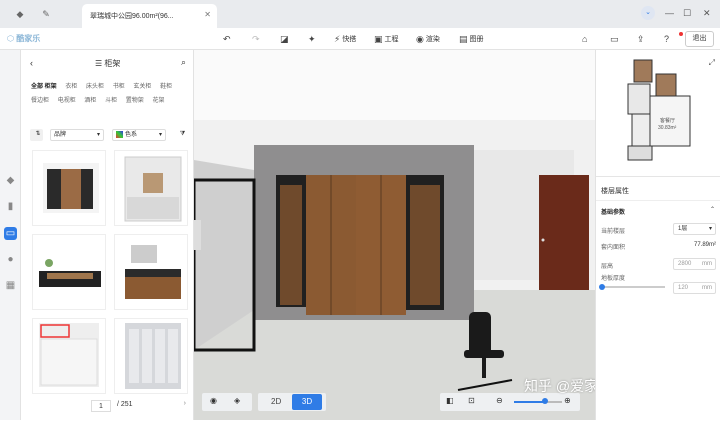 This screenshot has height=444, width=720. Describe the element at coordinates (641, 39) in the screenshot. I see `upload-button: ⇪` at that location.